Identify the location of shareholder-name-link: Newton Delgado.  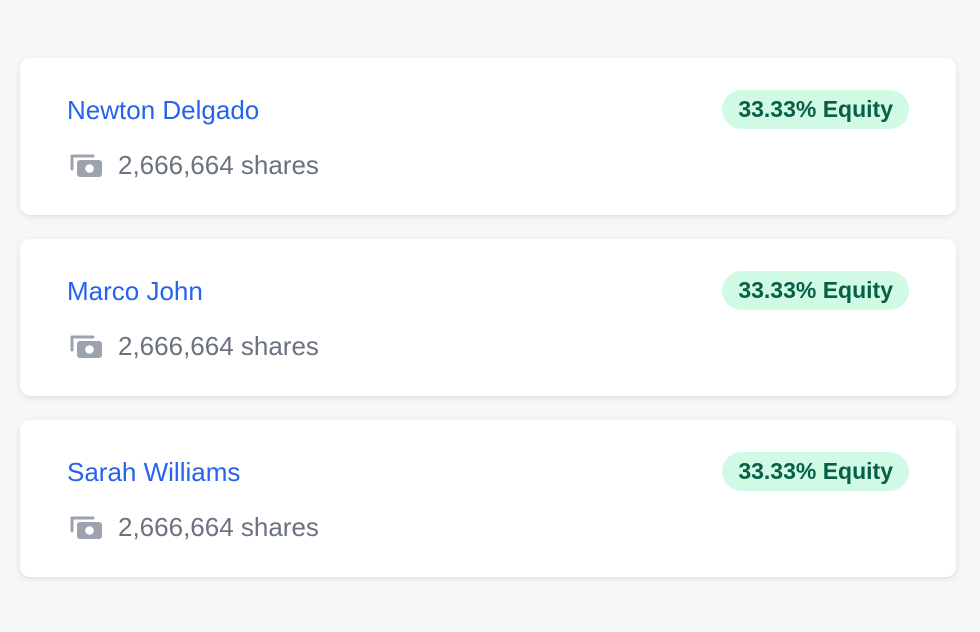
(163, 110).